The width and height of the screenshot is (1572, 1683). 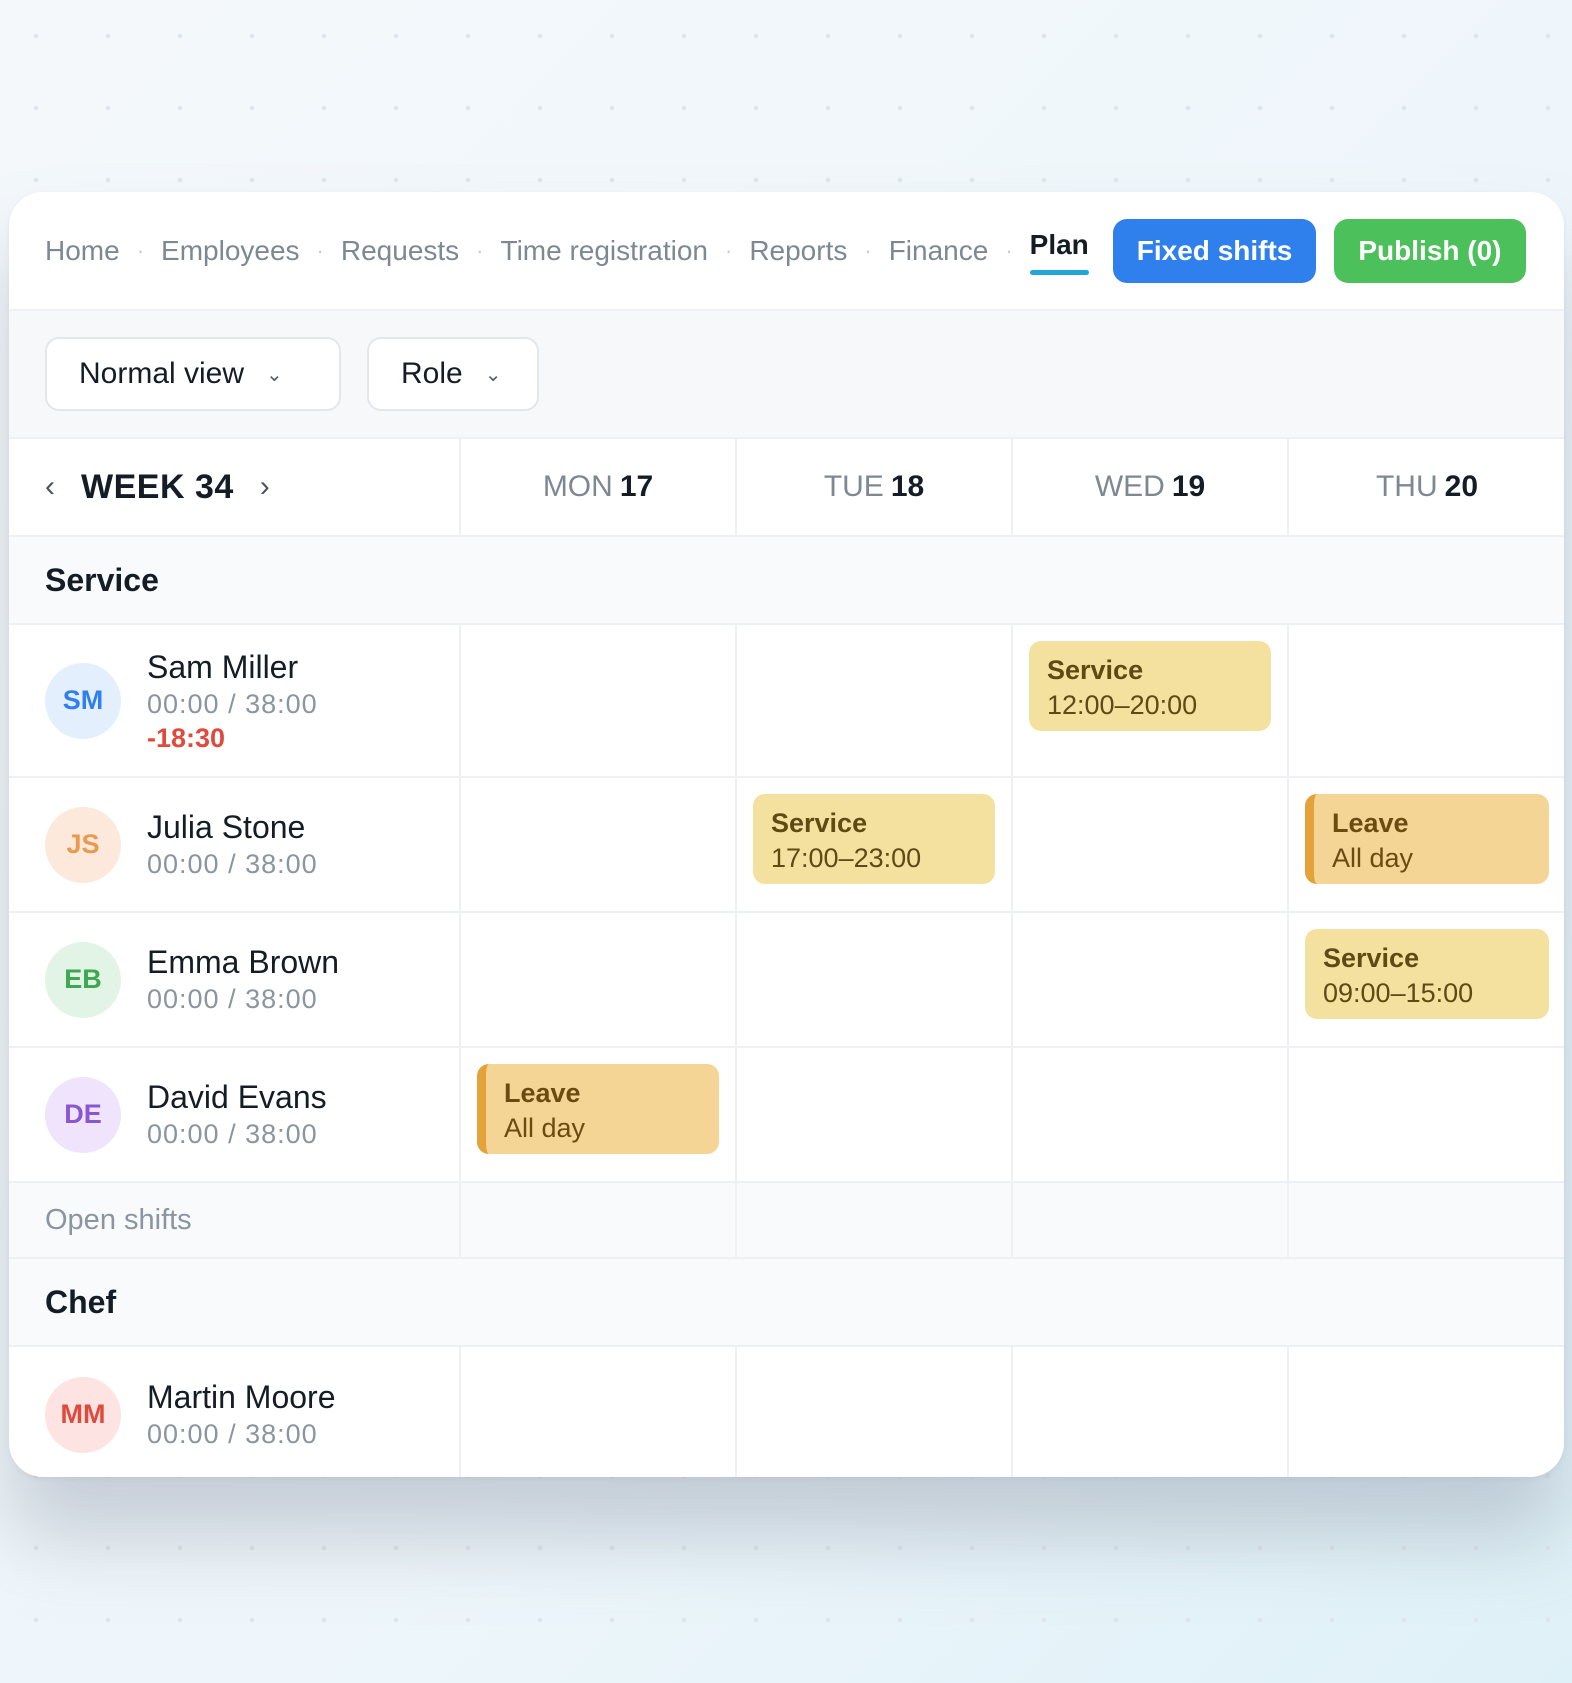 I want to click on open-shift-cell-mon, so click(x=599, y=1220).